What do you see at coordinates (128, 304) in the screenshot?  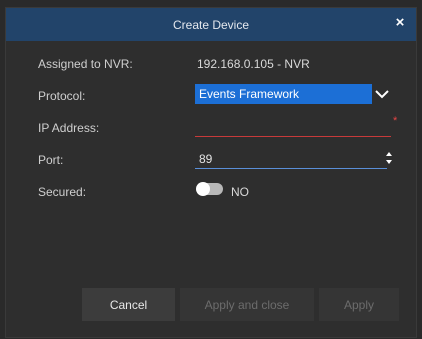 I see `cancel-button: Cancel` at bounding box center [128, 304].